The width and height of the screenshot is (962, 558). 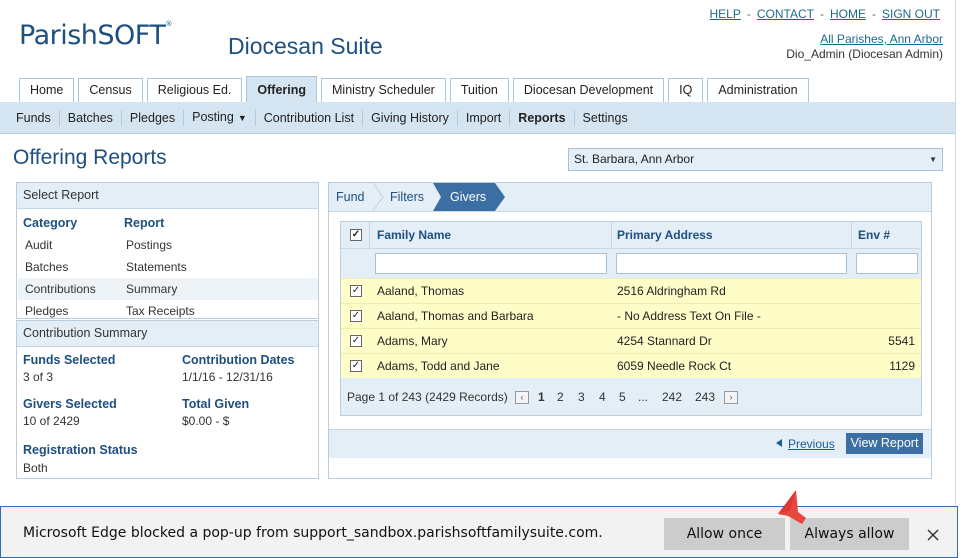 I want to click on subtab-posting: Posting ▼, so click(x=220, y=117).